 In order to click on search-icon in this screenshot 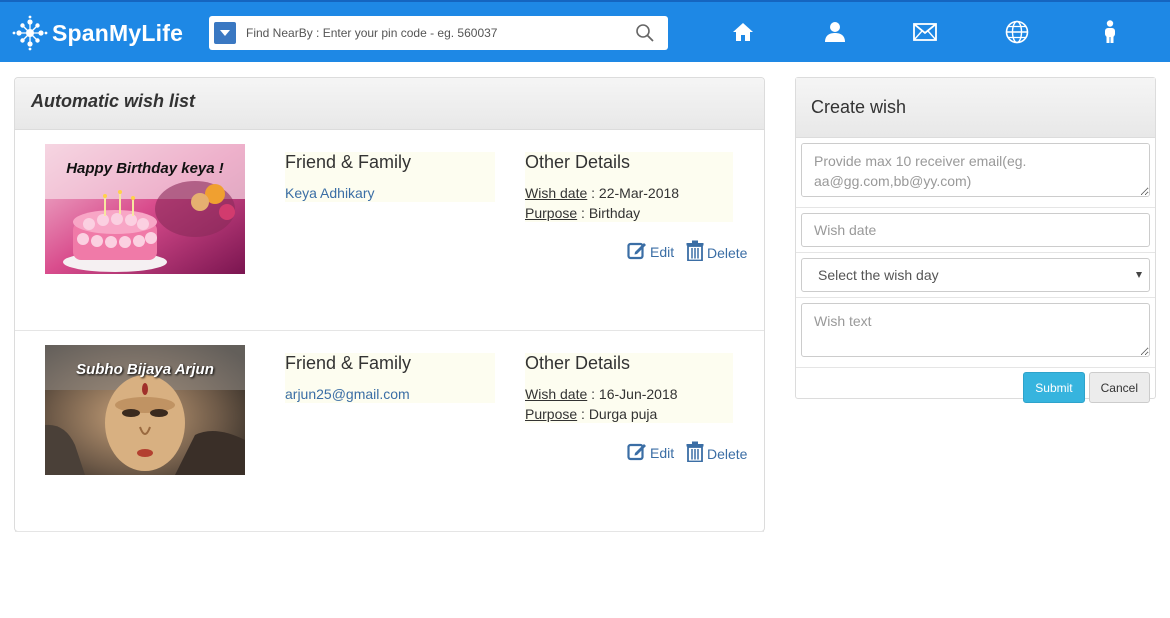, I will do `click(645, 33)`.